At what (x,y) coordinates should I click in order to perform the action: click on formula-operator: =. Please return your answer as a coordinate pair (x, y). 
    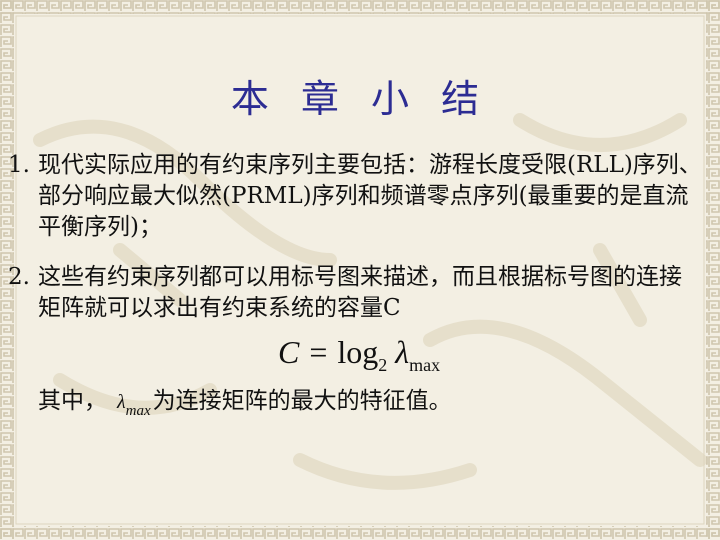
    Looking at the image, I should click on (318, 352).